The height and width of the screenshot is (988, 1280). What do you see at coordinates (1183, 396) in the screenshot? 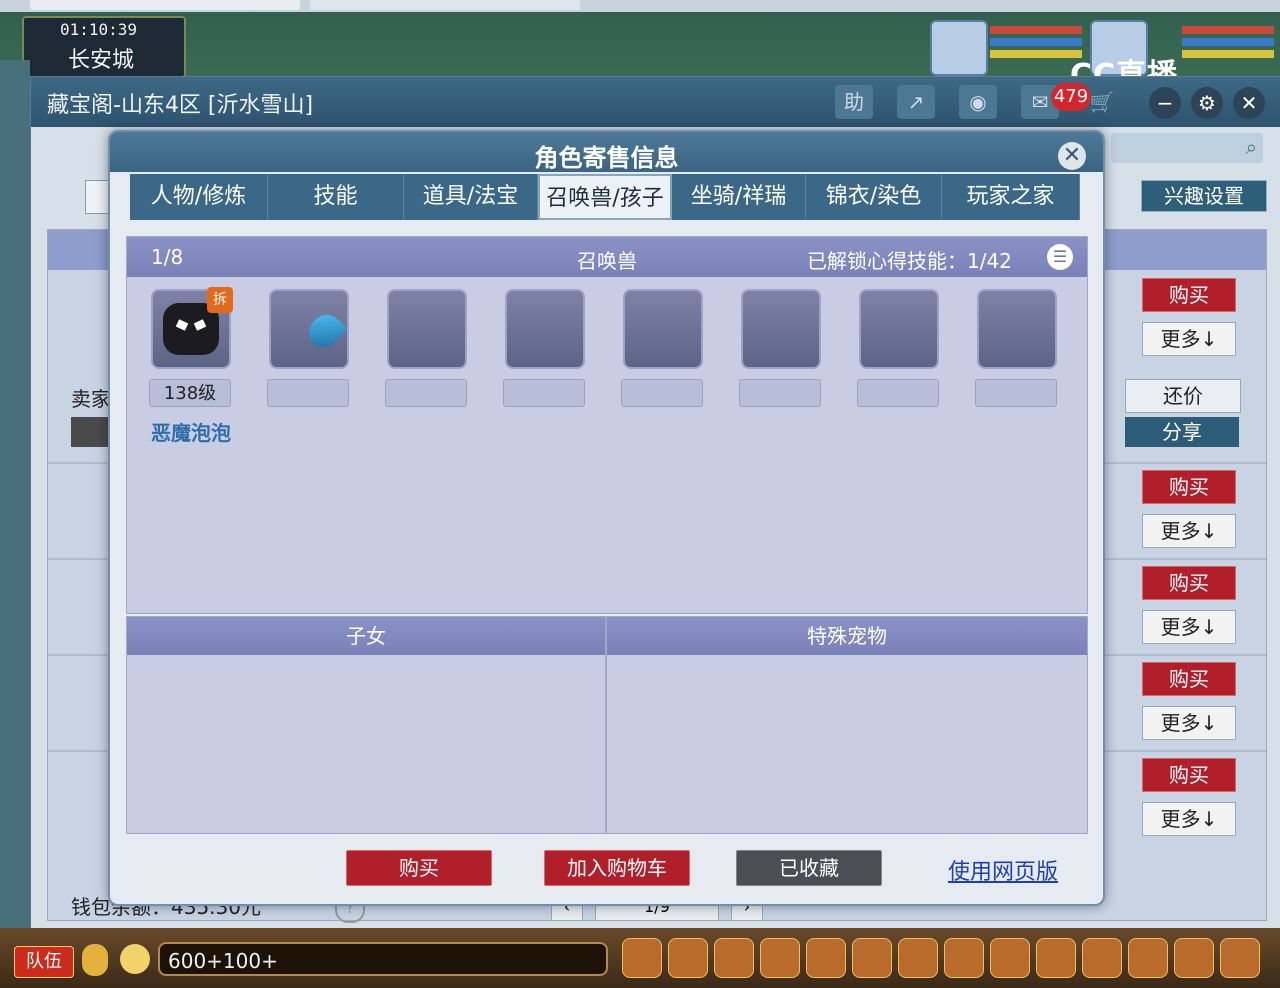
I see `counter-offer-button: 还价` at bounding box center [1183, 396].